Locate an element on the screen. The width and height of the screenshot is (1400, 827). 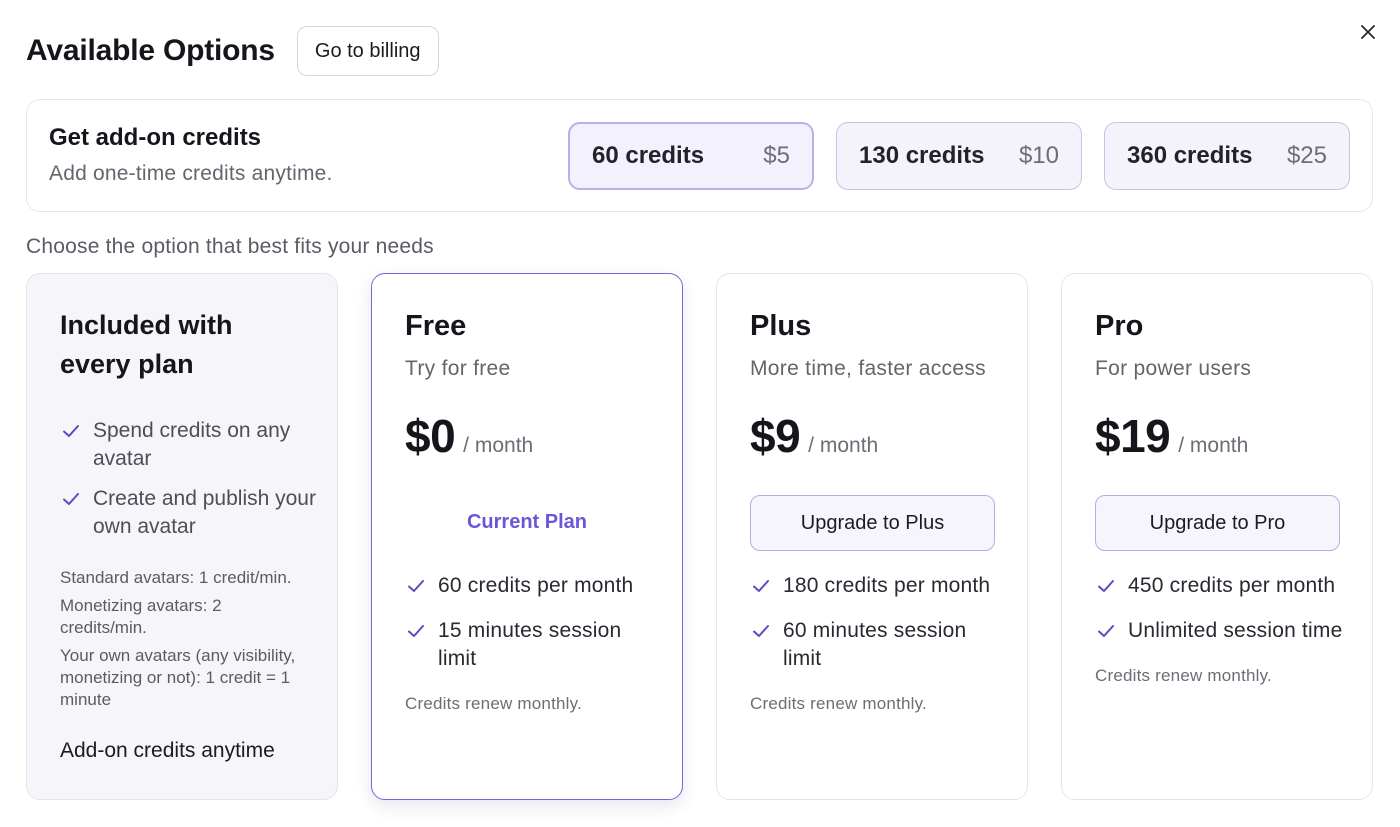
list-item: Unlimited session time is located at coordinates (1225, 631).